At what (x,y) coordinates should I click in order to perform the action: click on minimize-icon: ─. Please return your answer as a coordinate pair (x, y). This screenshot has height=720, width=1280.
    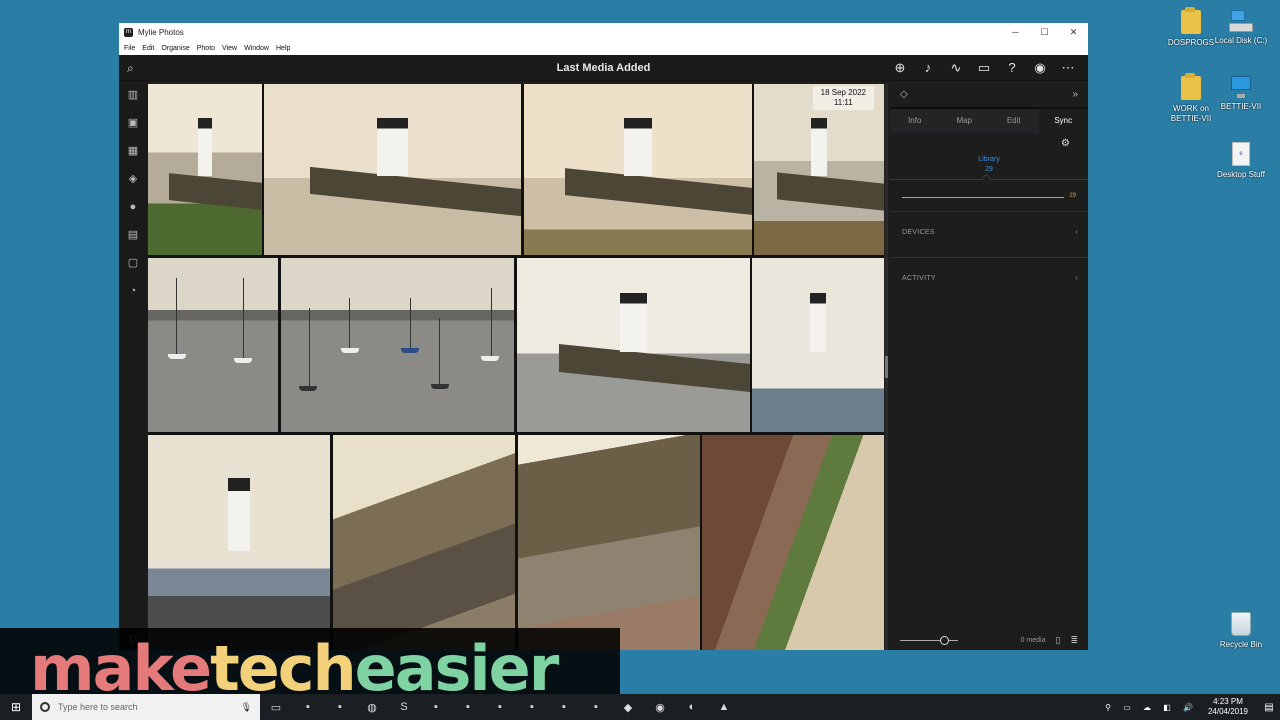
    Looking at the image, I should click on (1015, 32).